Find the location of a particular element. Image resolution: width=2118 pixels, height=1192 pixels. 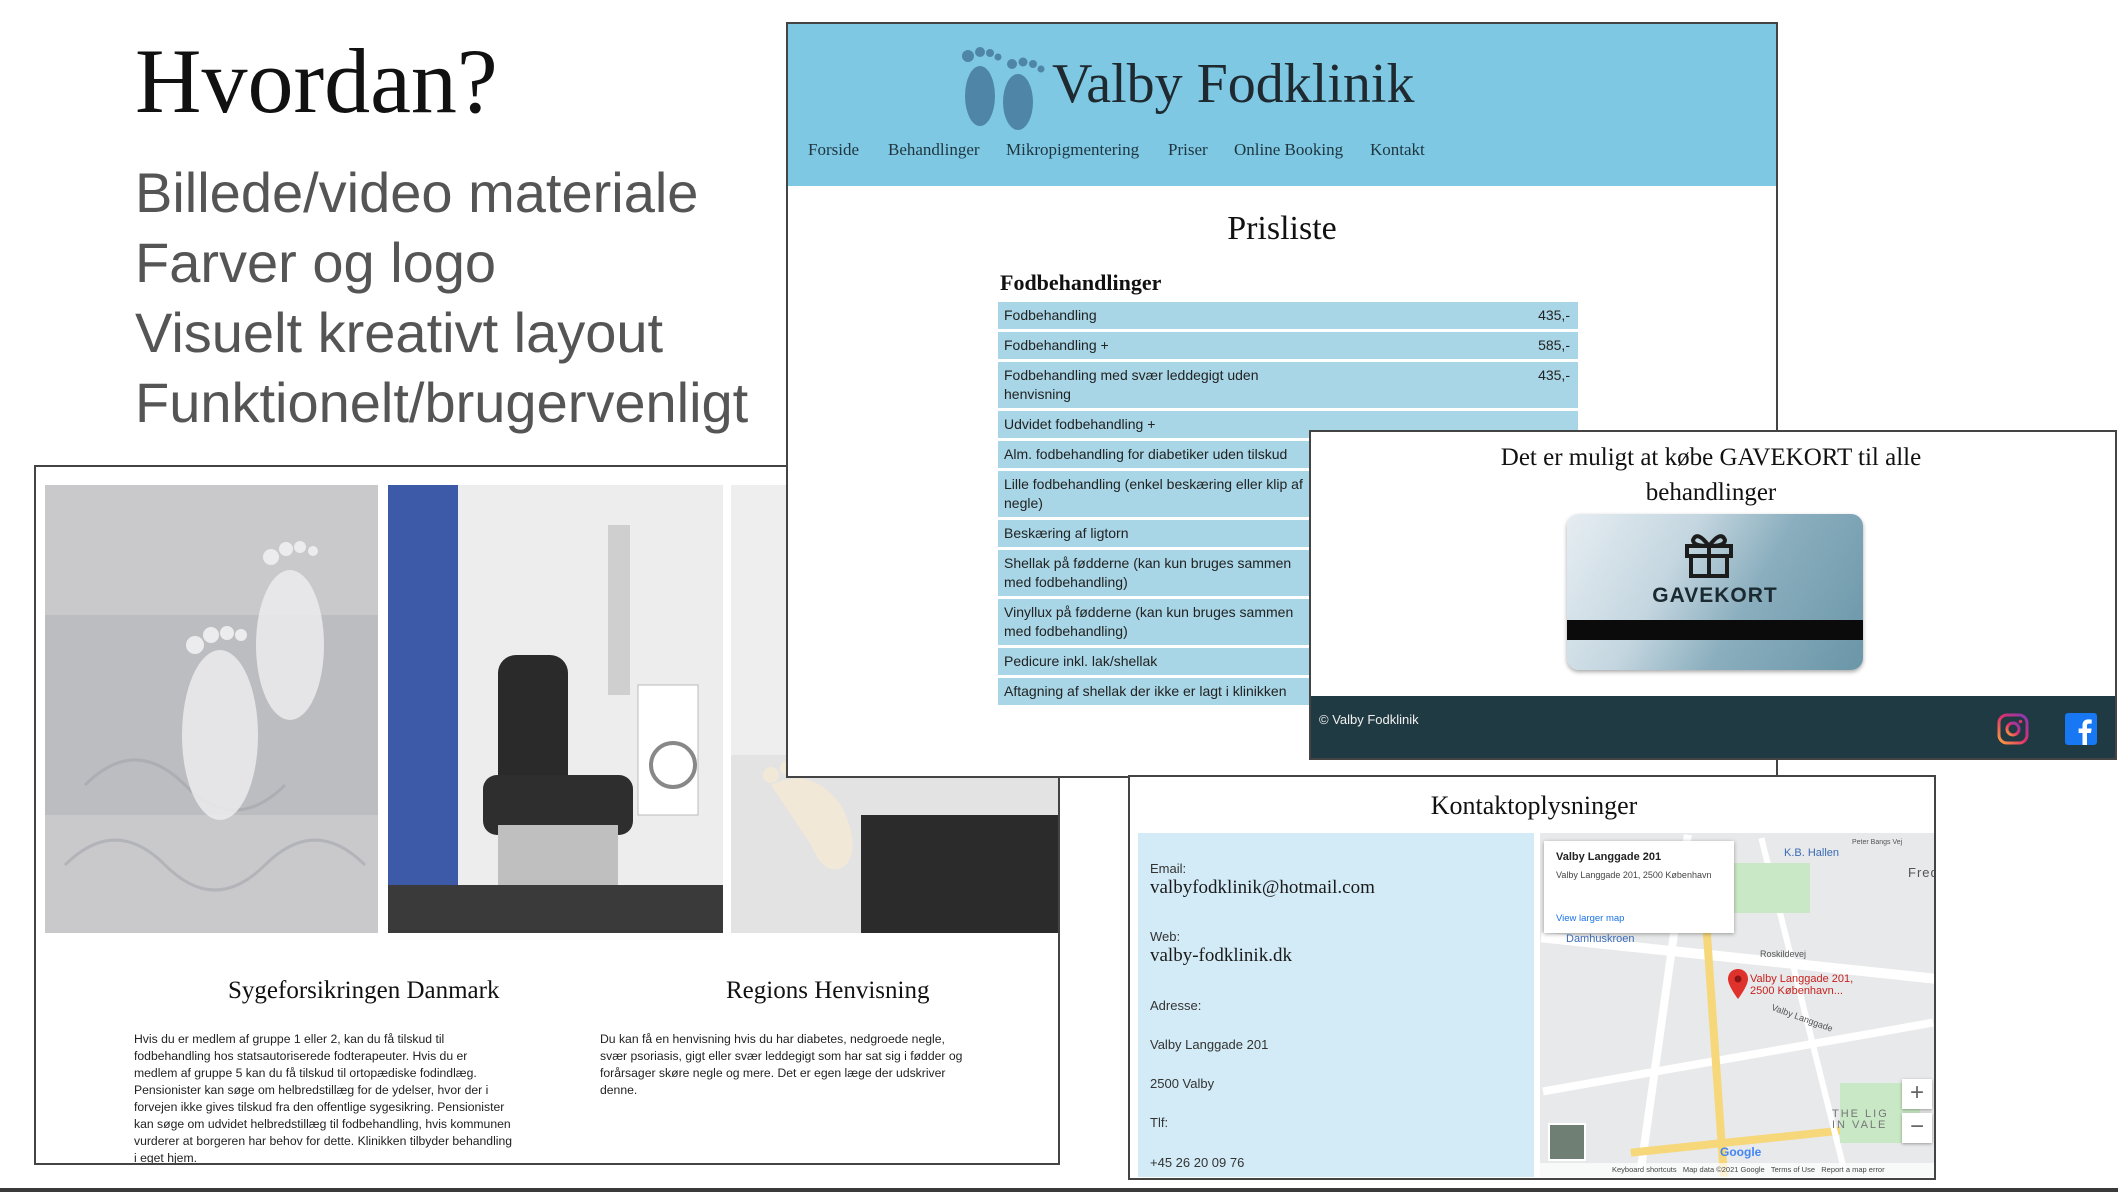

price-row: Fodbehandling 435,- is located at coordinates (1288, 317).